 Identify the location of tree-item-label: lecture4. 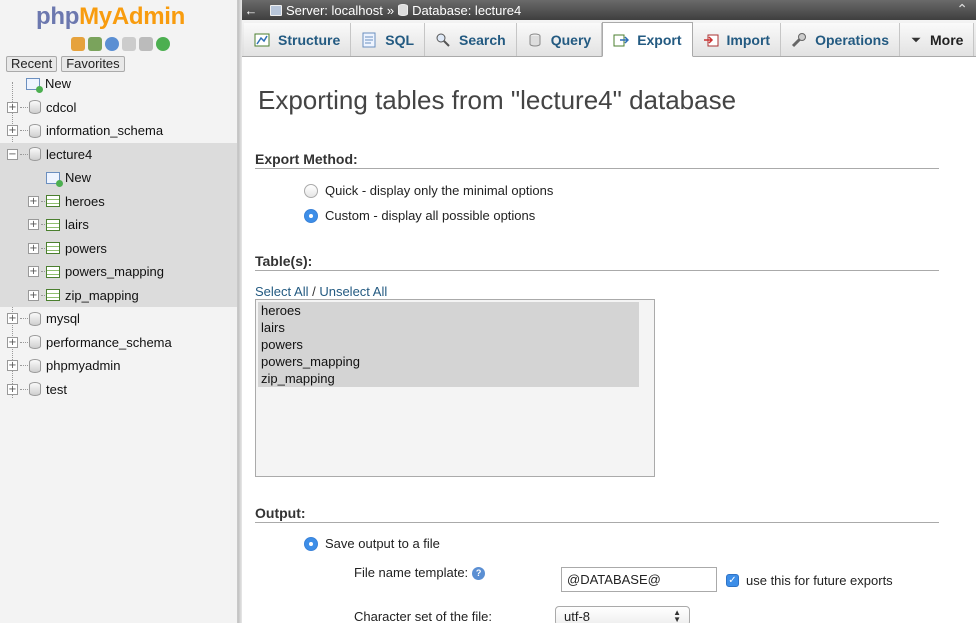
(69, 154).